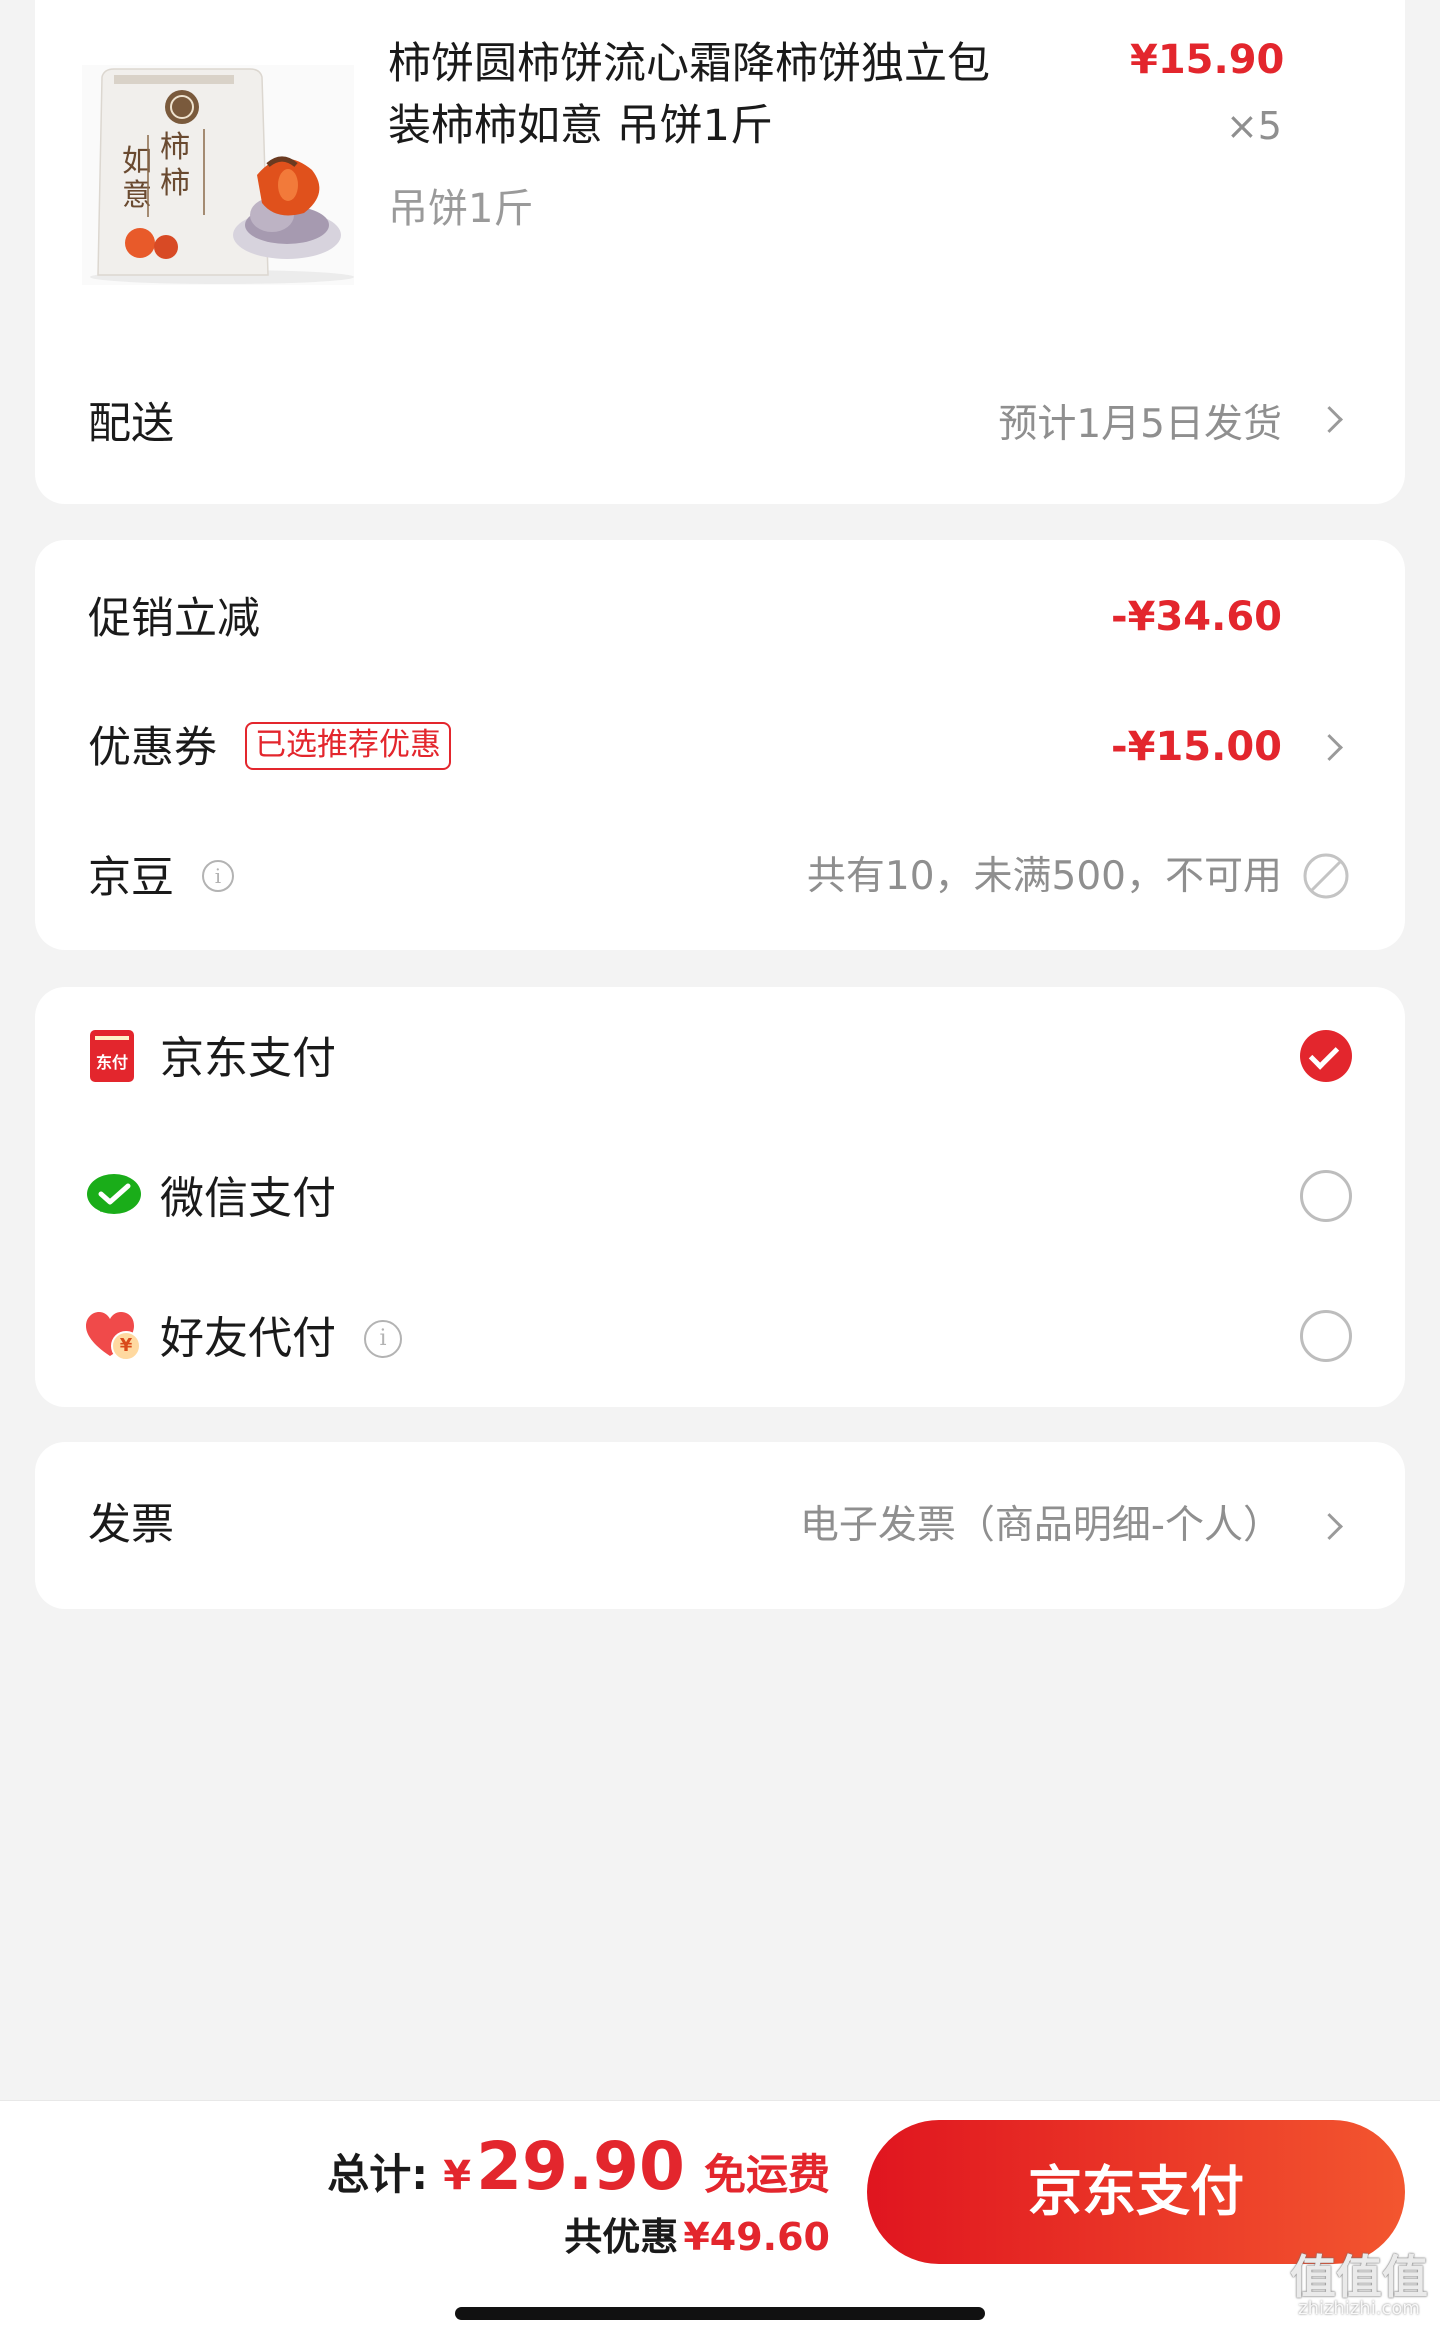 The height and width of the screenshot is (2342, 1440). Describe the element at coordinates (720, 2313) in the screenshot. I see `home-indicator` at that location.